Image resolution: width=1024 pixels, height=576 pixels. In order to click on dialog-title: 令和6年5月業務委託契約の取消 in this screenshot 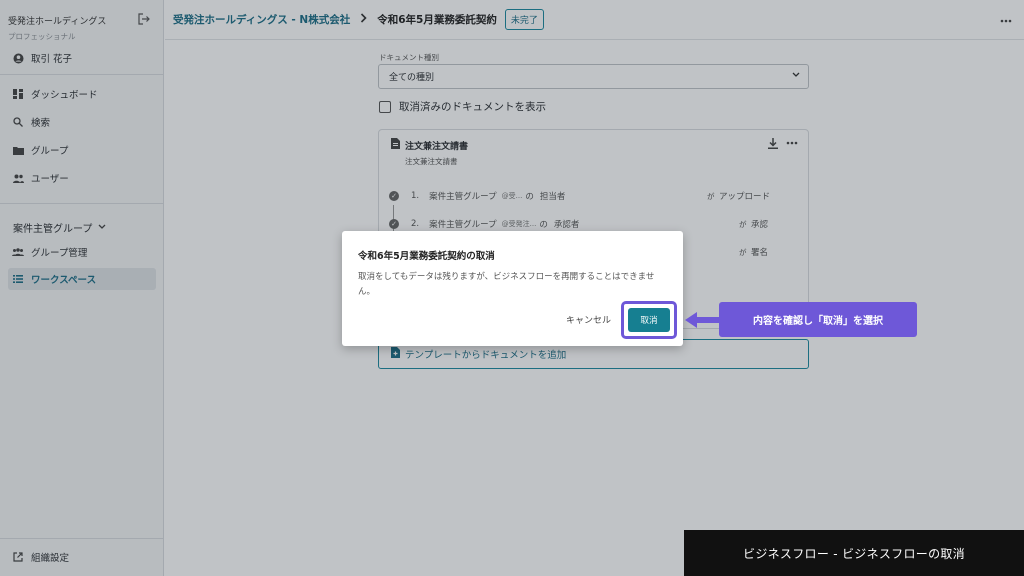, I will do `click(426, 256)`.